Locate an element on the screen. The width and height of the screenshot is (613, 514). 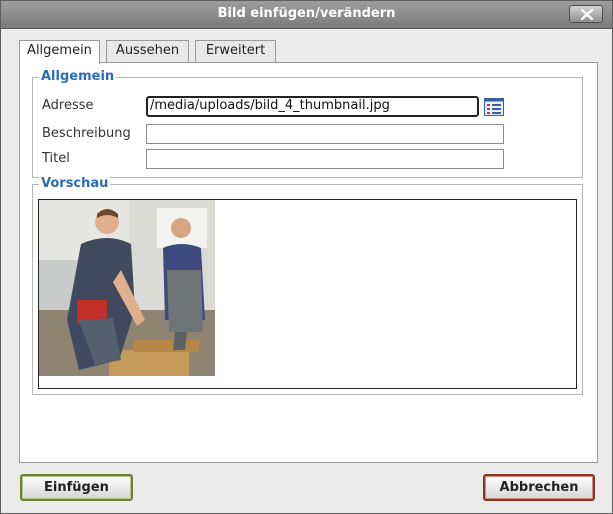
tab-erweitert: Erweitert is located at coordinates (235, 51).